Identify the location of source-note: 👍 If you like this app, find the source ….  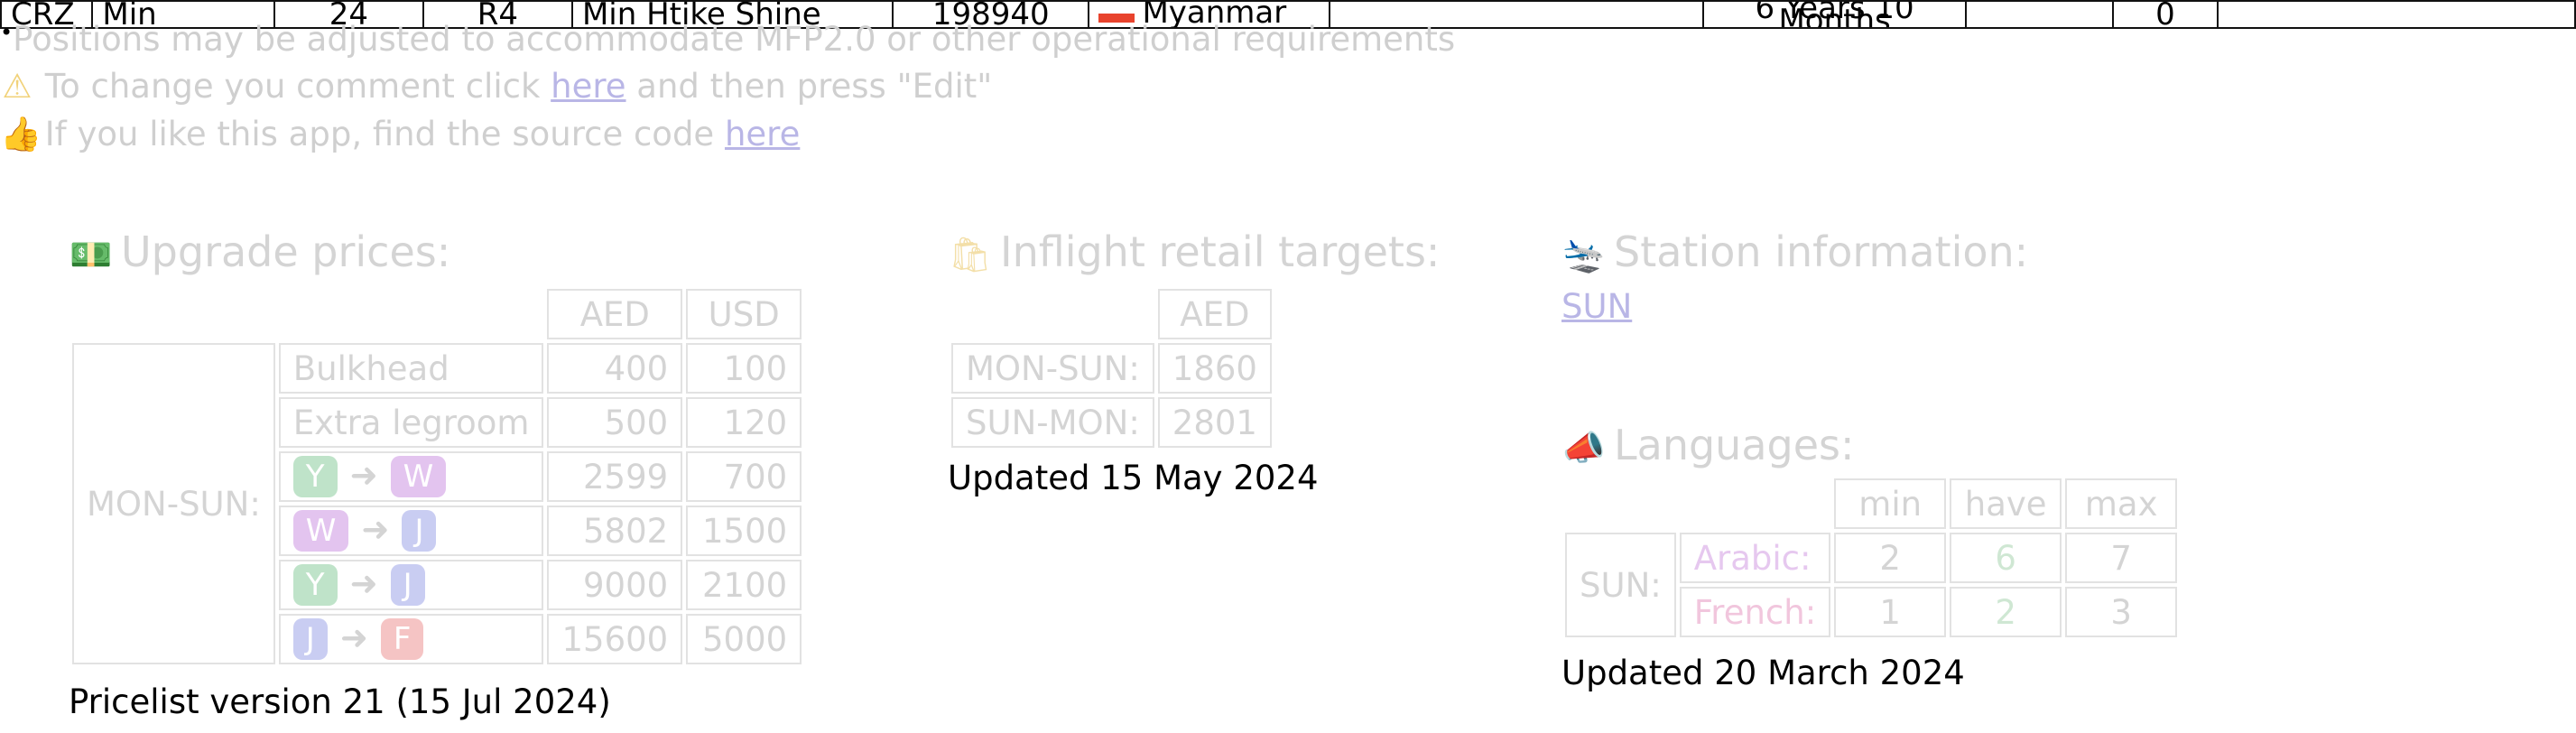
(400, 134).